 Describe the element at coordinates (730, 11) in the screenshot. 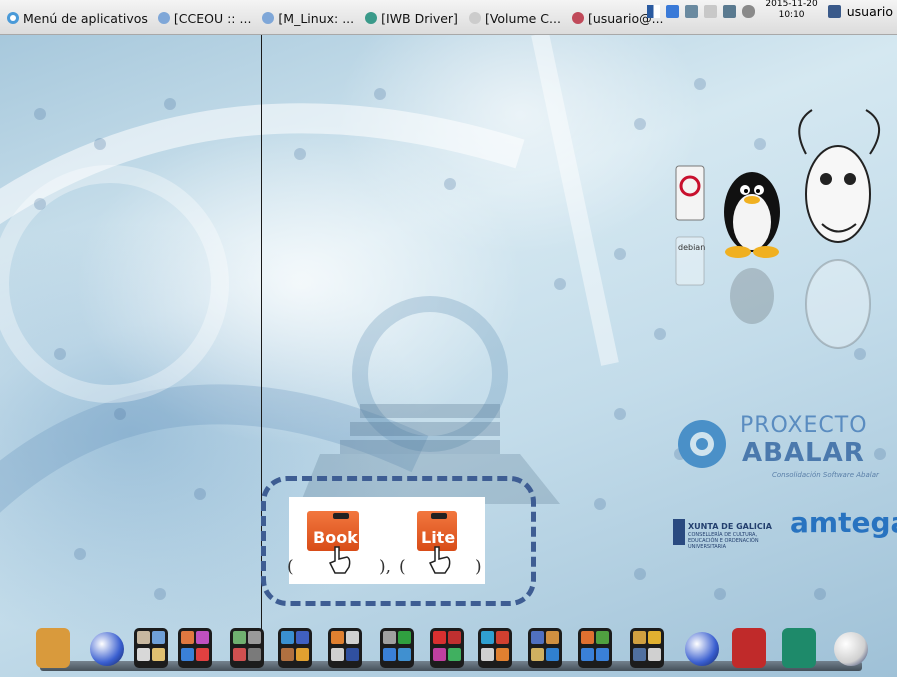

I see `keyboard-layout-icon` at that location.